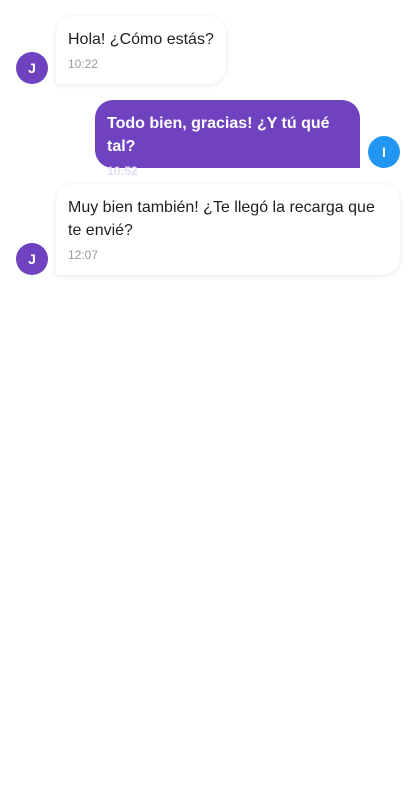 The image size is (416, 794). What do you see at coordinates (141, 39) in the screenshot?
I see `message-text: Hola! ¿Cómo estás?` at bounding box center [141, 39].